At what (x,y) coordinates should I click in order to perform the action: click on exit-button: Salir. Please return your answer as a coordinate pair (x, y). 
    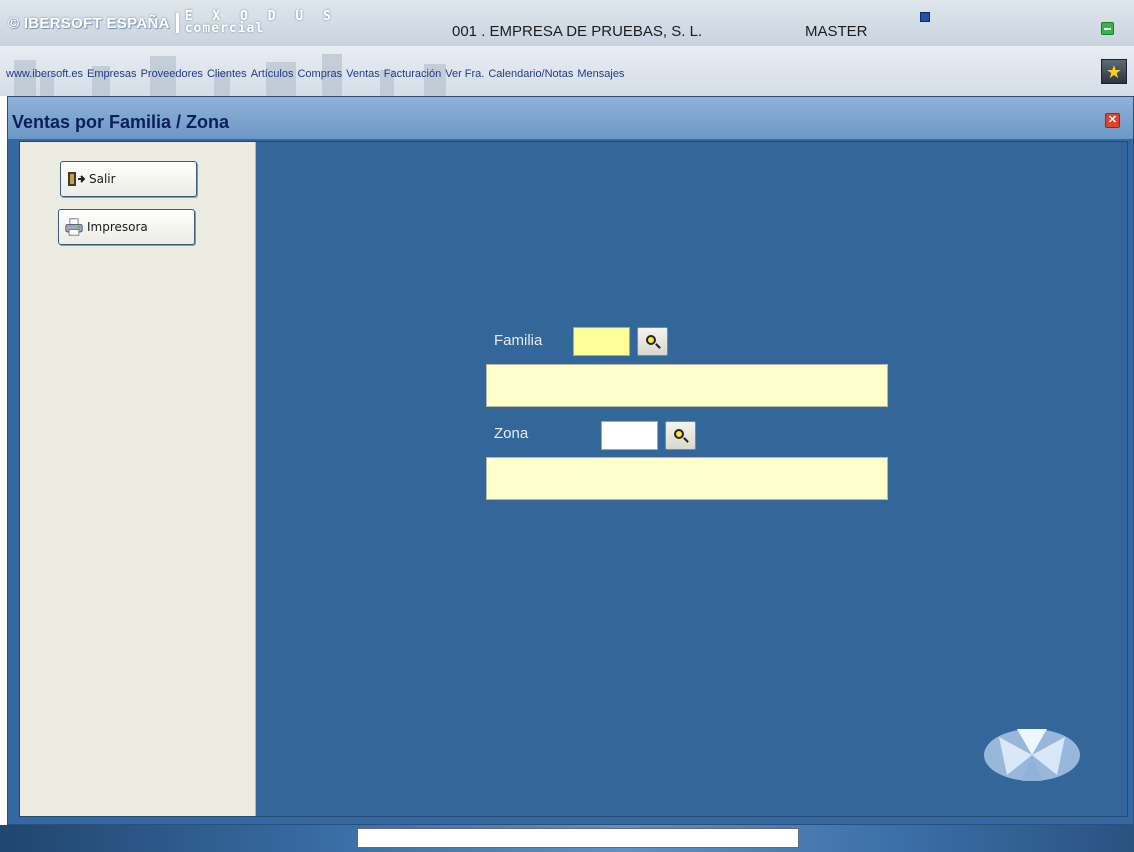
    Looking at the image, I should click on (128, 179).